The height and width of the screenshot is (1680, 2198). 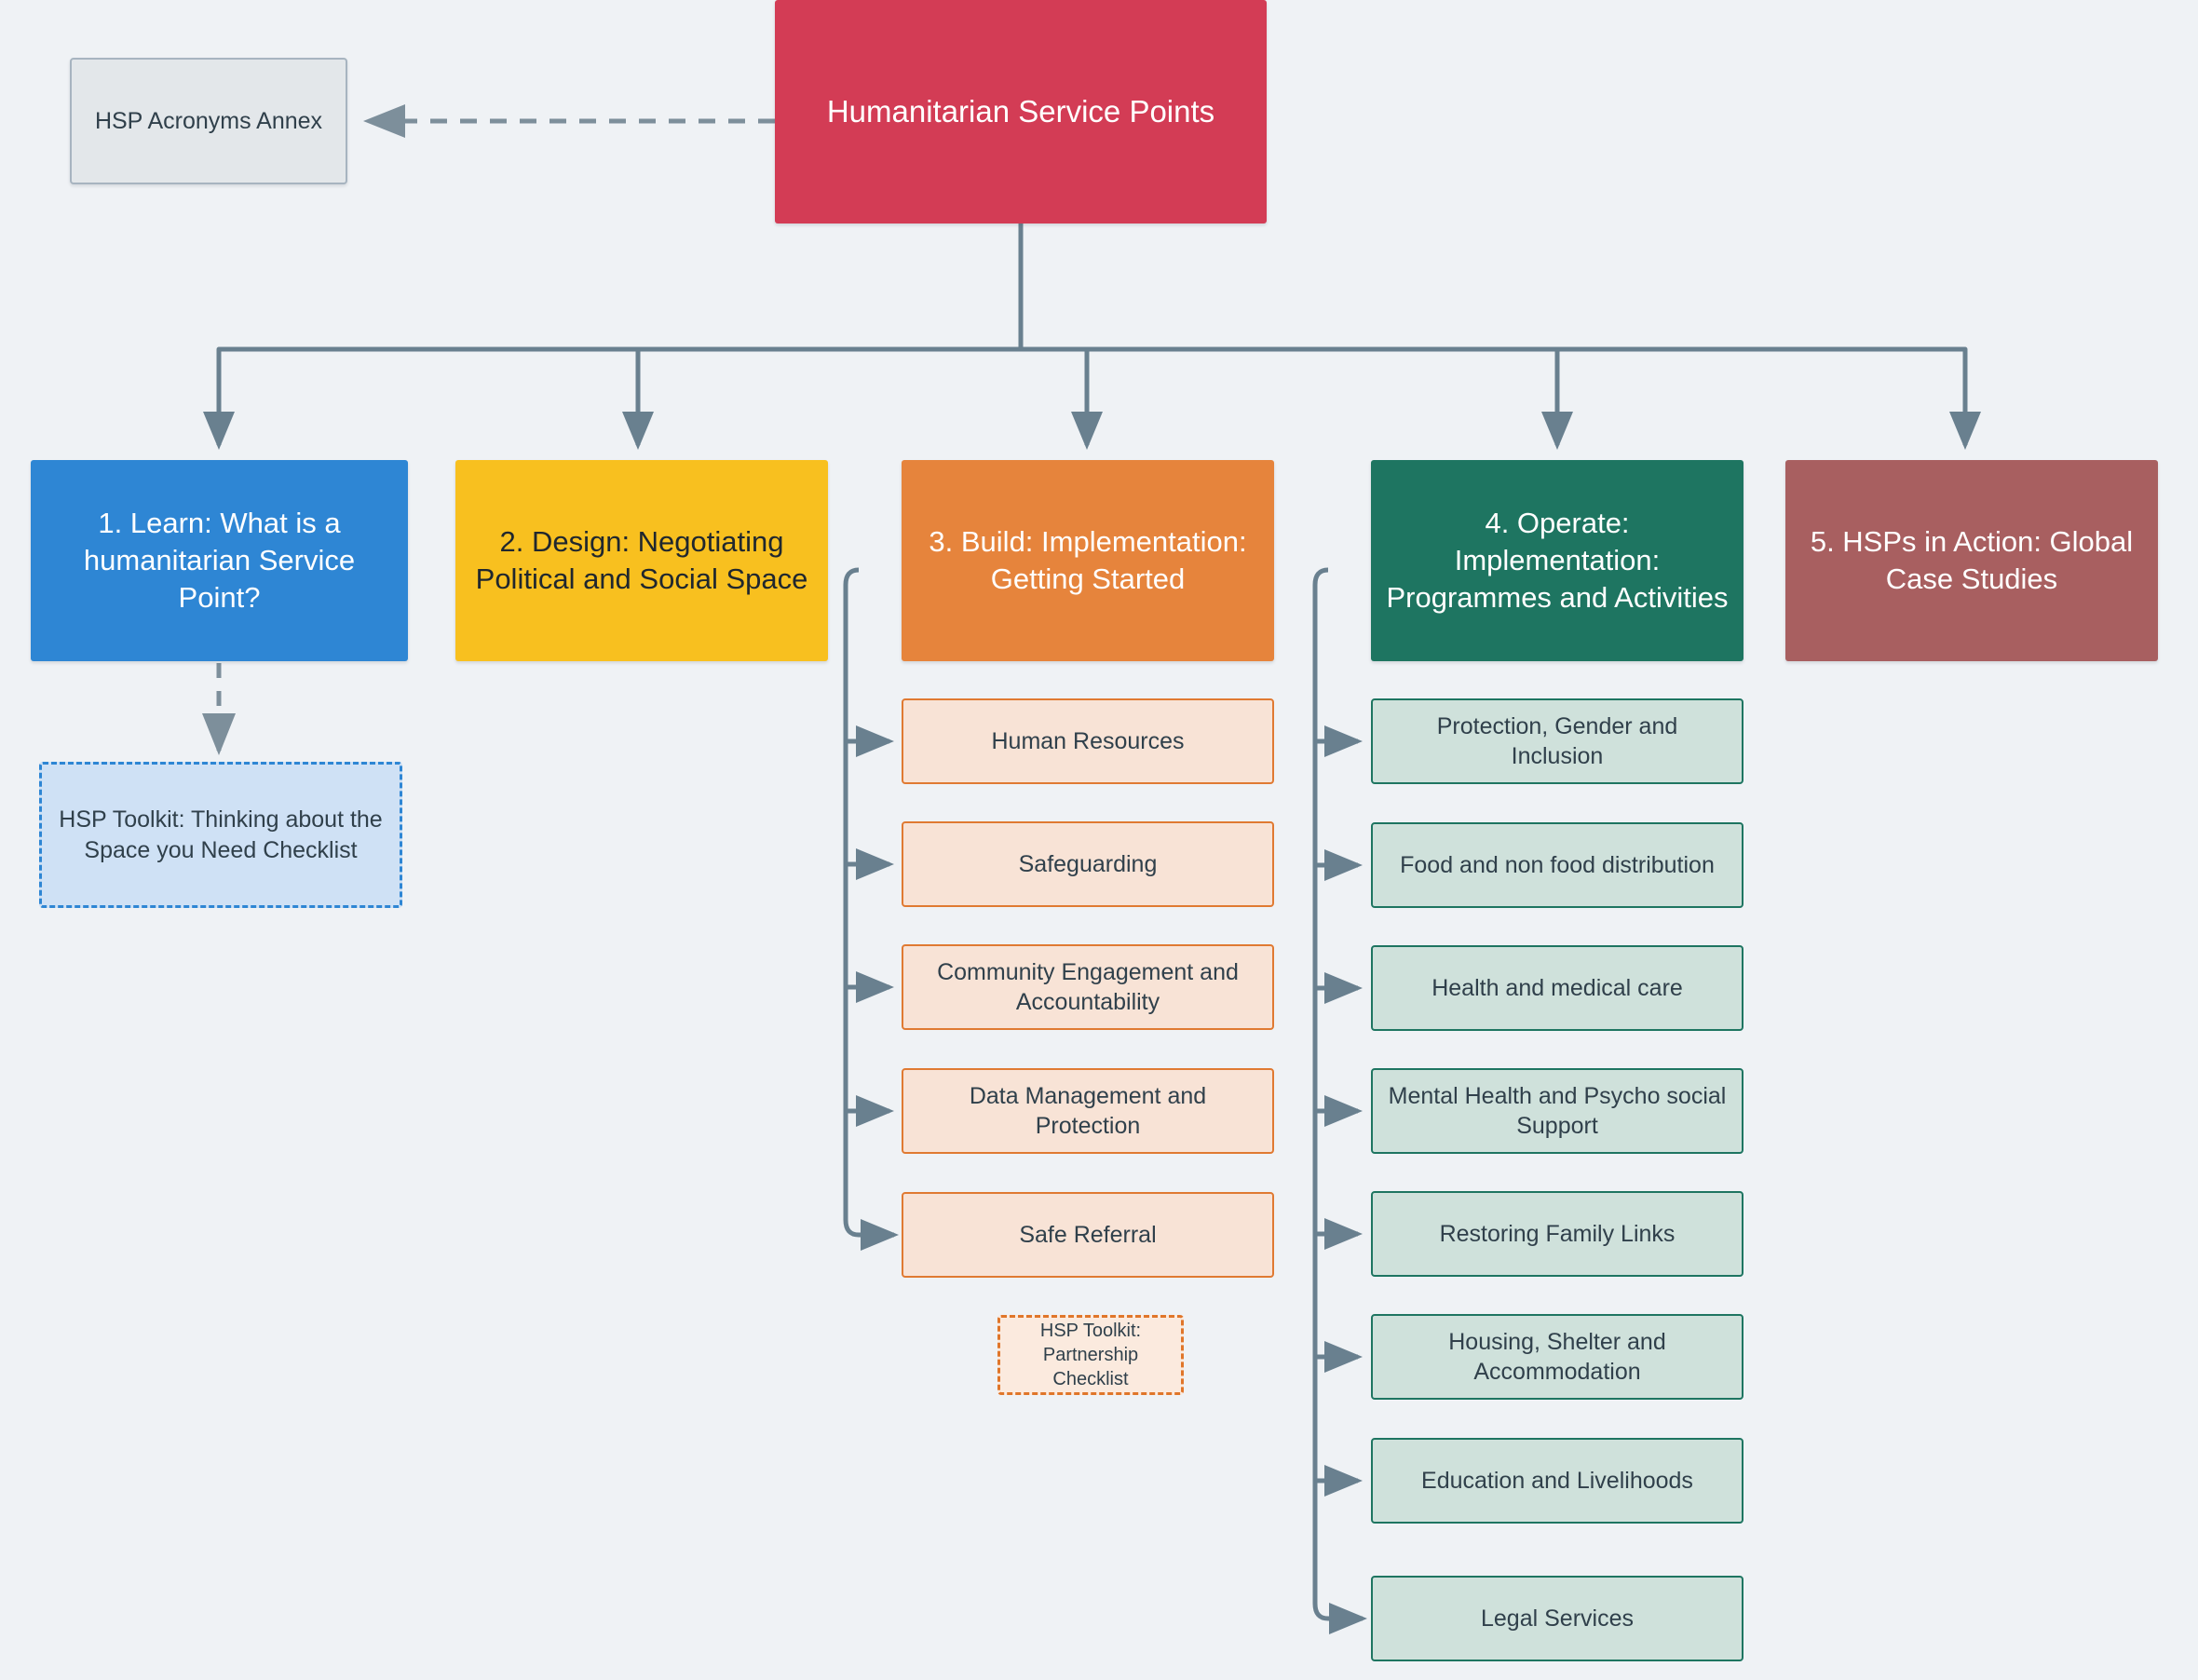 What do you see at coordinates (1557, 988) in the screenshot?
I see `node-operate-child-health-medical-care: Health and medical care` at bounding box center [1557, 988].